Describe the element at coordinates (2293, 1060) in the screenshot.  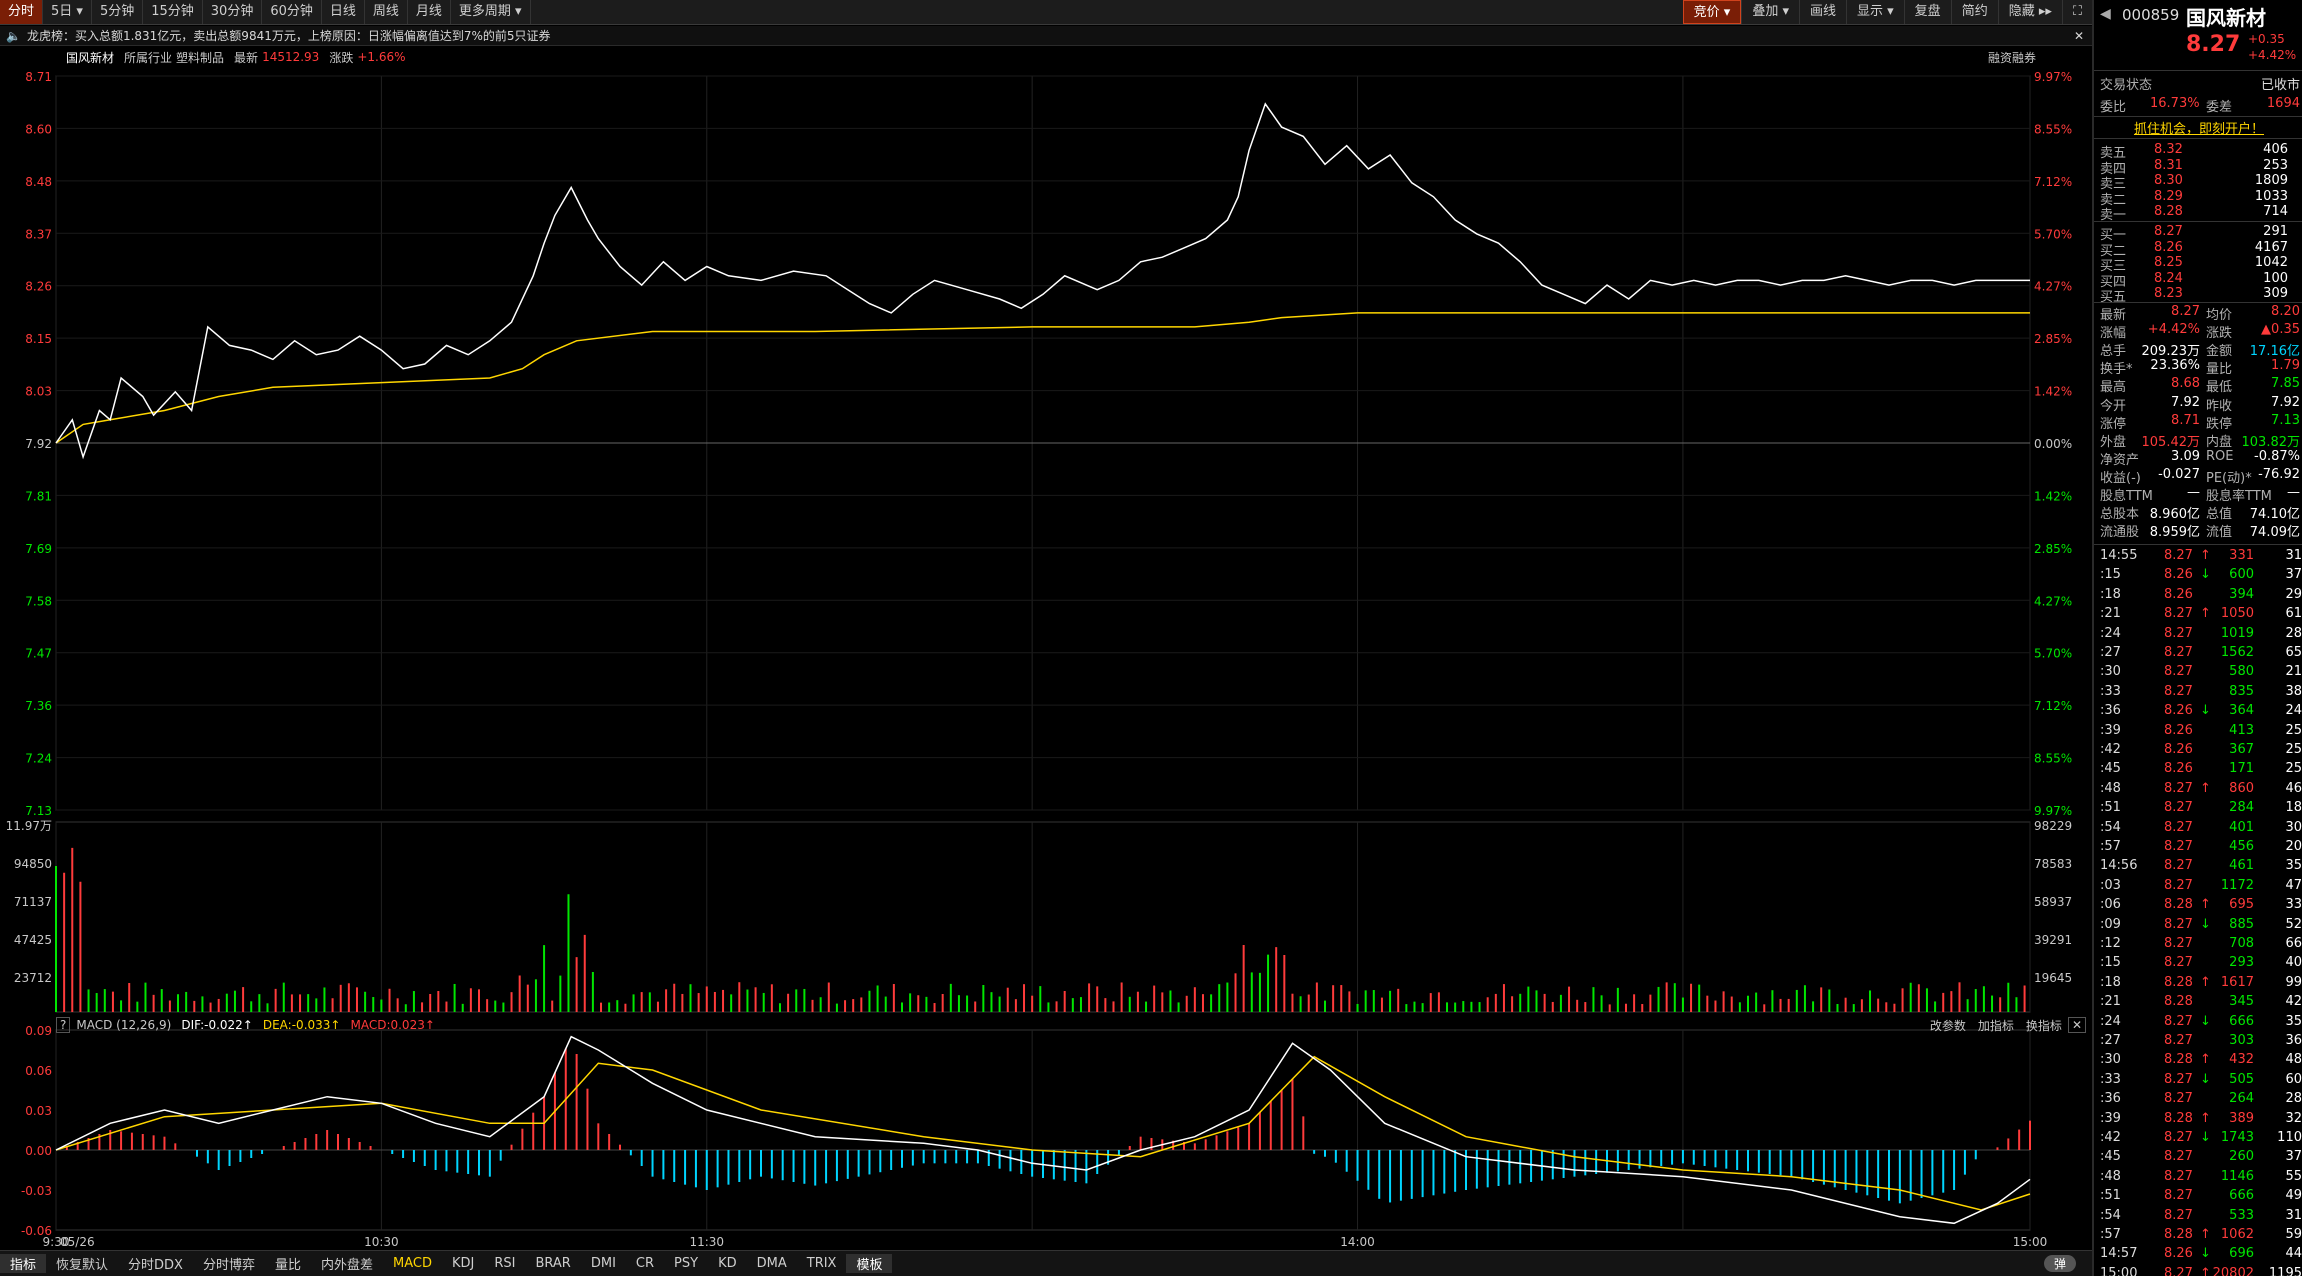
I see `tick-count: 48` at that location.